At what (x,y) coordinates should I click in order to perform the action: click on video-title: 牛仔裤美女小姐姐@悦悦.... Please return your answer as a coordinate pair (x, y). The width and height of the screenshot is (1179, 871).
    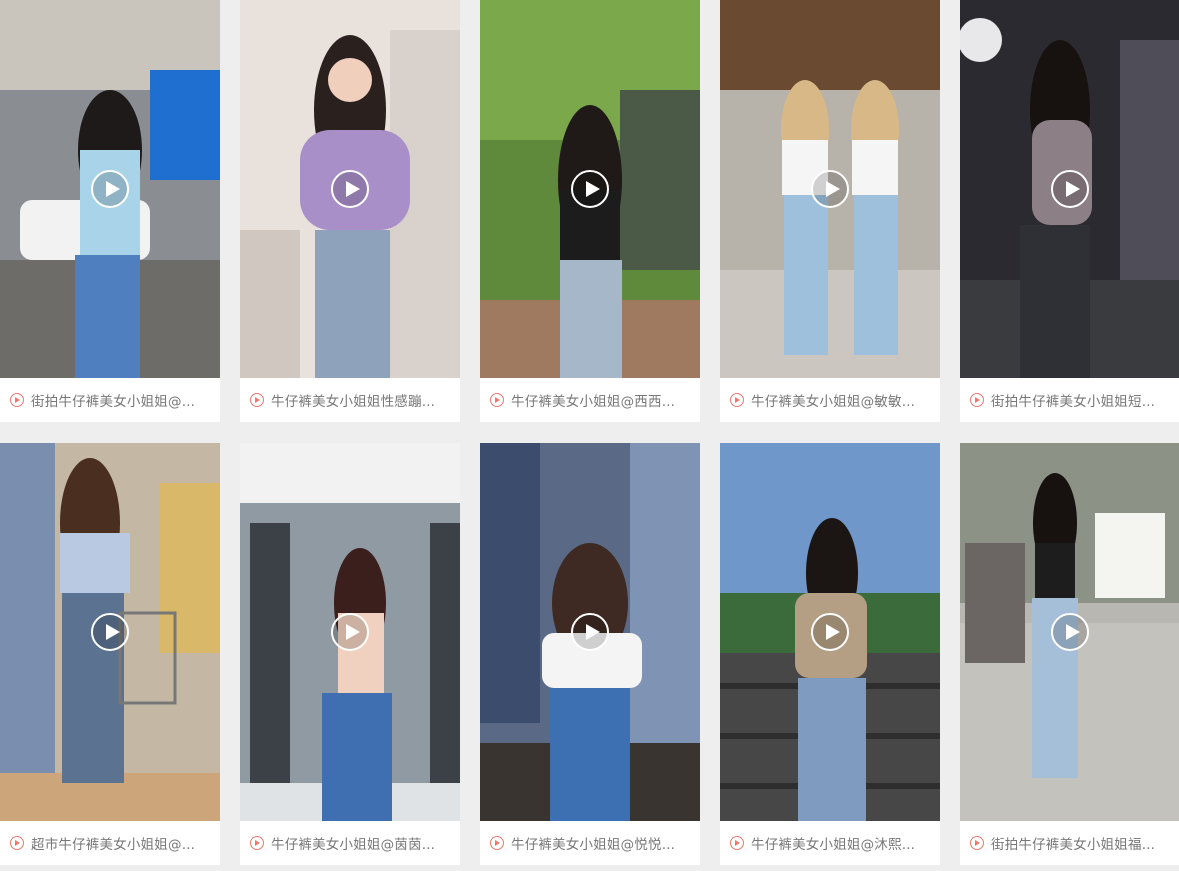
    Looking at the image, I should click on (593, 843).